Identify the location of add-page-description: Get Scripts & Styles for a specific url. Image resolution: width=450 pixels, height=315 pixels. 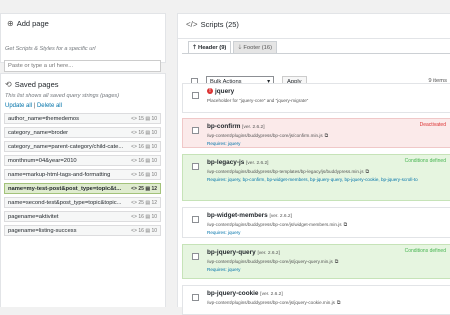
(50, 49).